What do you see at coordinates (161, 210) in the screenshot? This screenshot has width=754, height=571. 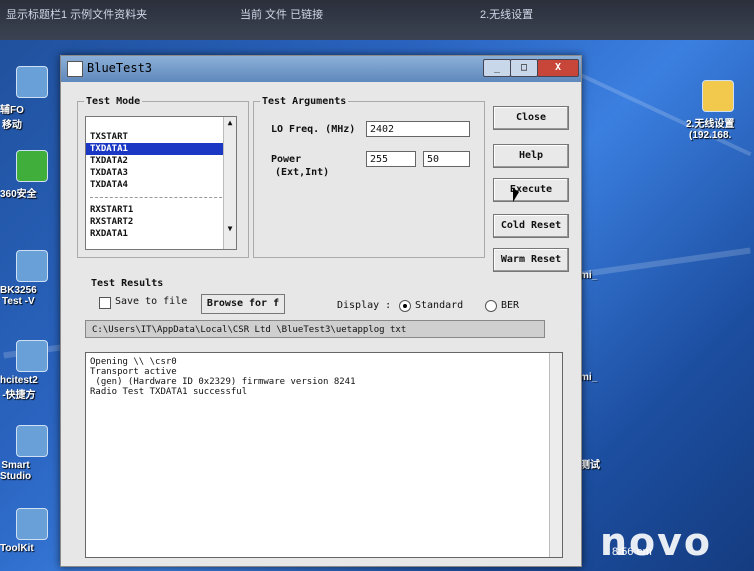 I see `list-item: RXSTART1` at bounding box center [161, 210].